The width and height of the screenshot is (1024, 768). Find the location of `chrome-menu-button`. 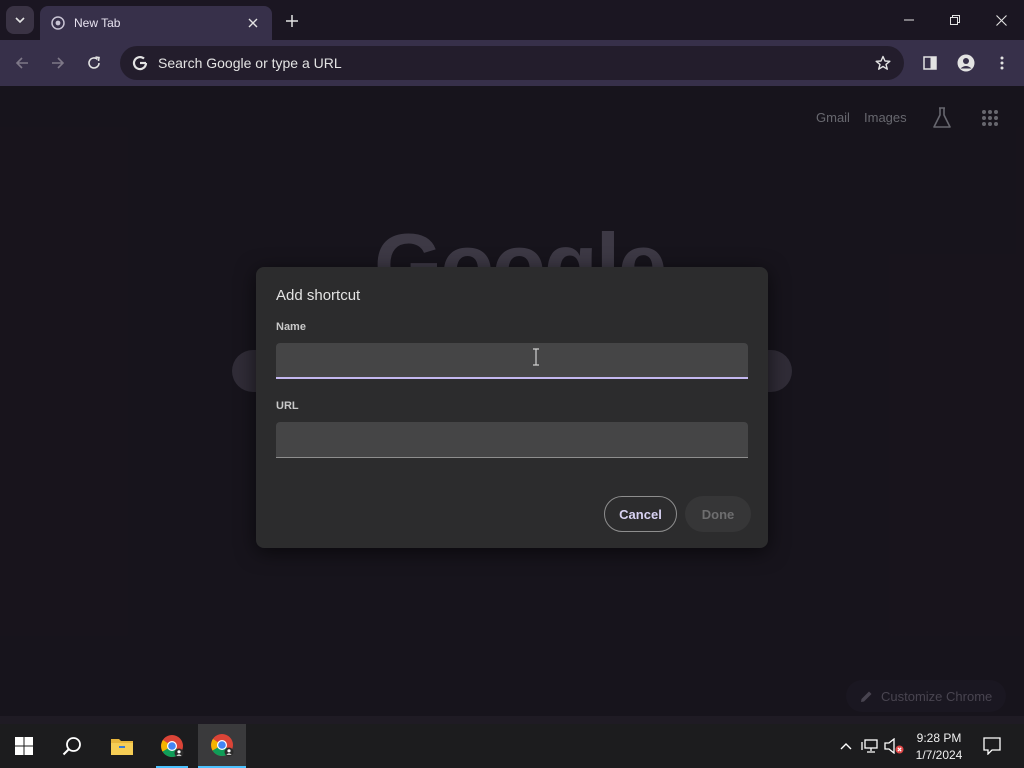

chrome-menu-button is located at coordinates (1002, 63).